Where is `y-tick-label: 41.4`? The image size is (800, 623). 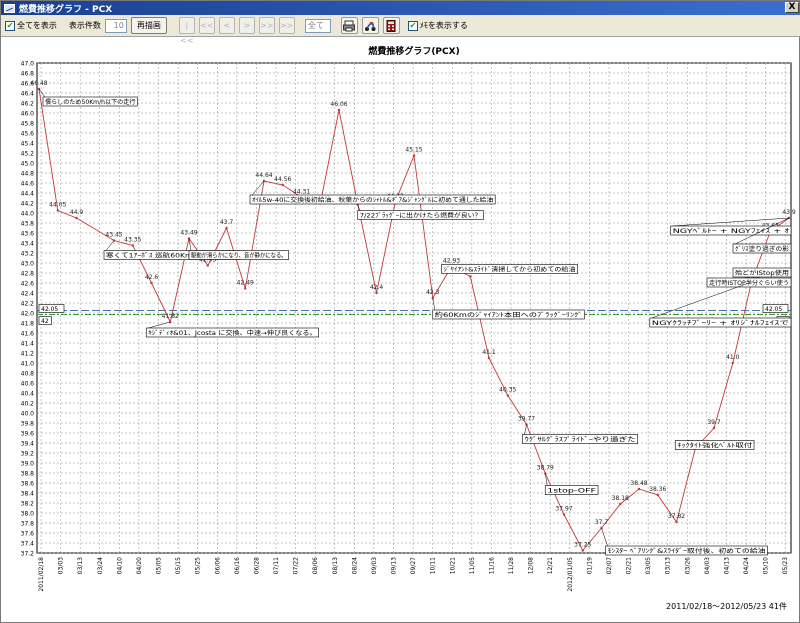
y-tick-label: 41.4 is located at coordinates (28, 344).